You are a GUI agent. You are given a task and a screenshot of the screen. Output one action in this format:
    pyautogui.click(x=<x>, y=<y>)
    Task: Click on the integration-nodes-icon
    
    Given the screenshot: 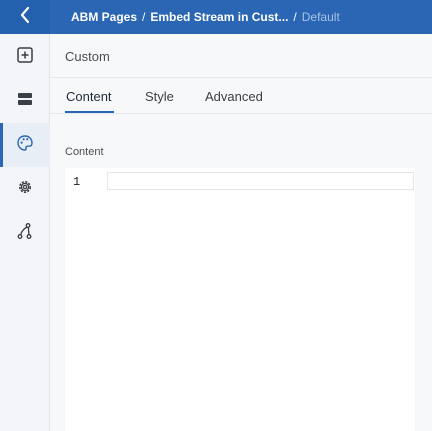 What is the action you would take?
    pyautogui.click(x=25, y=233)
    